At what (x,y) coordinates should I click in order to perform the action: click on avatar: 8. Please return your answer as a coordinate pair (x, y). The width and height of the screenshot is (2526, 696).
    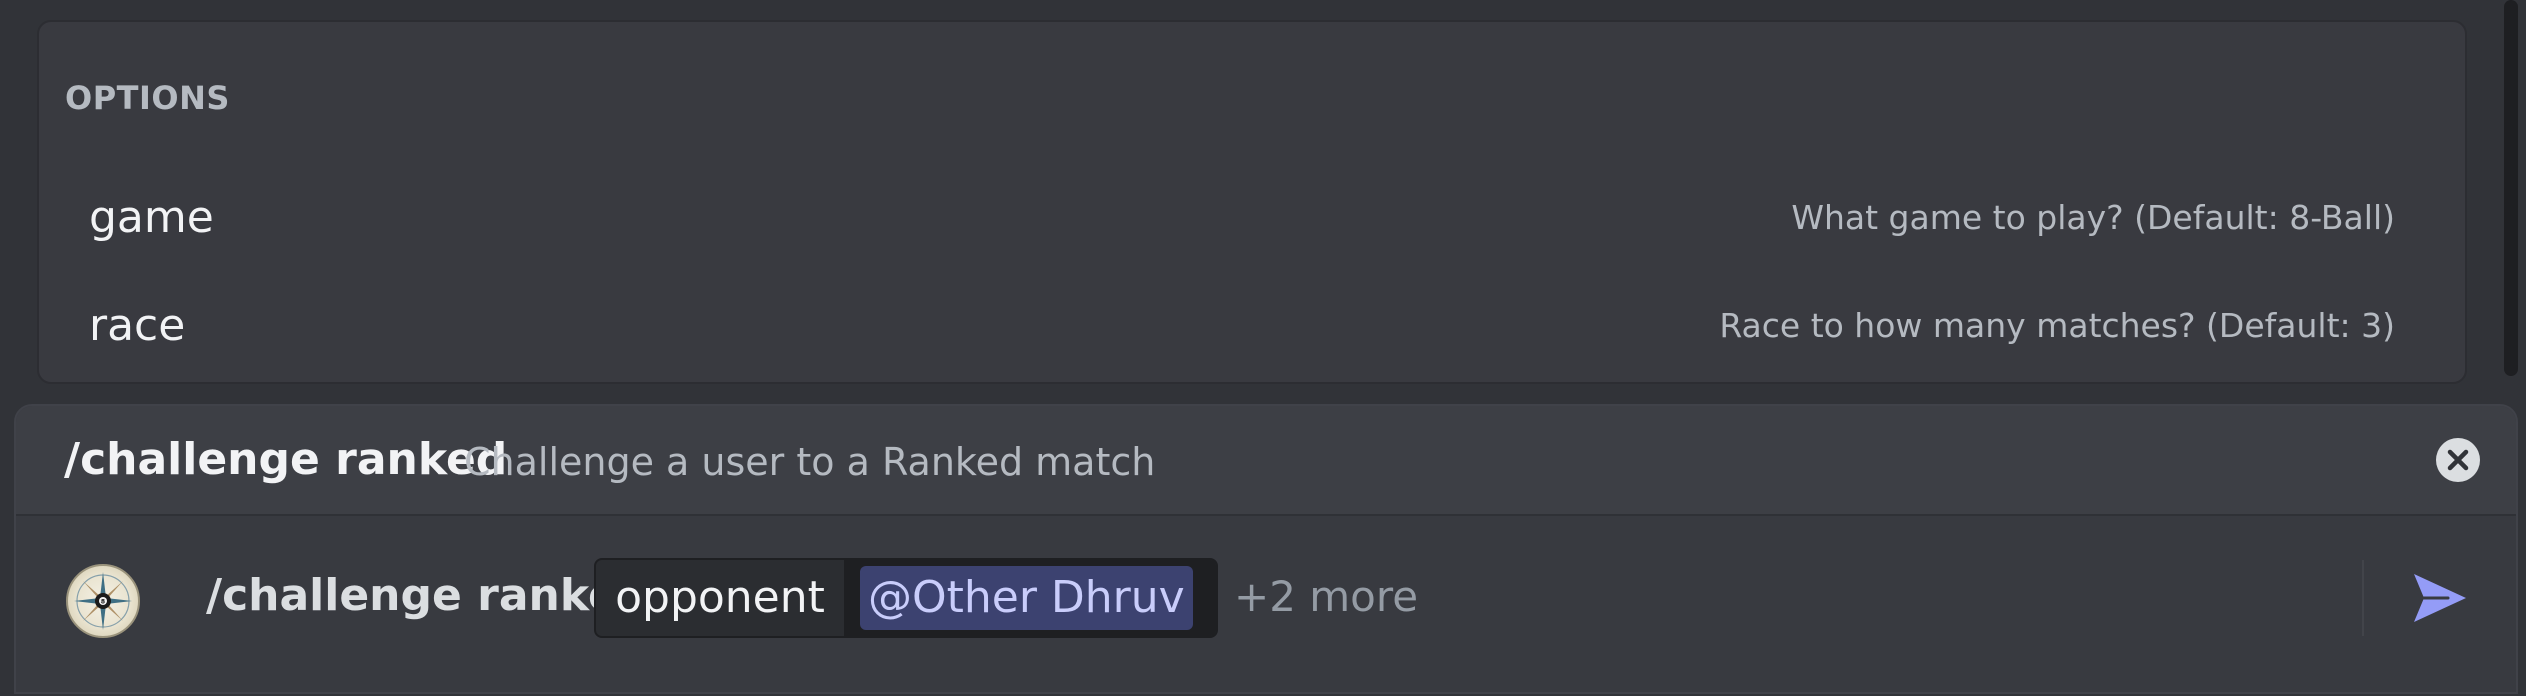
    Looking at the image, I should click on (103, 601).